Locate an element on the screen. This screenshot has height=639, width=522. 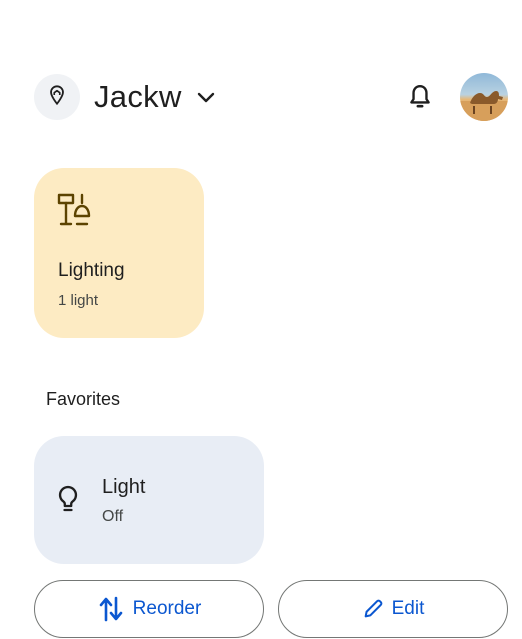
home-name: Jackw is located at coordinates (138, 97).